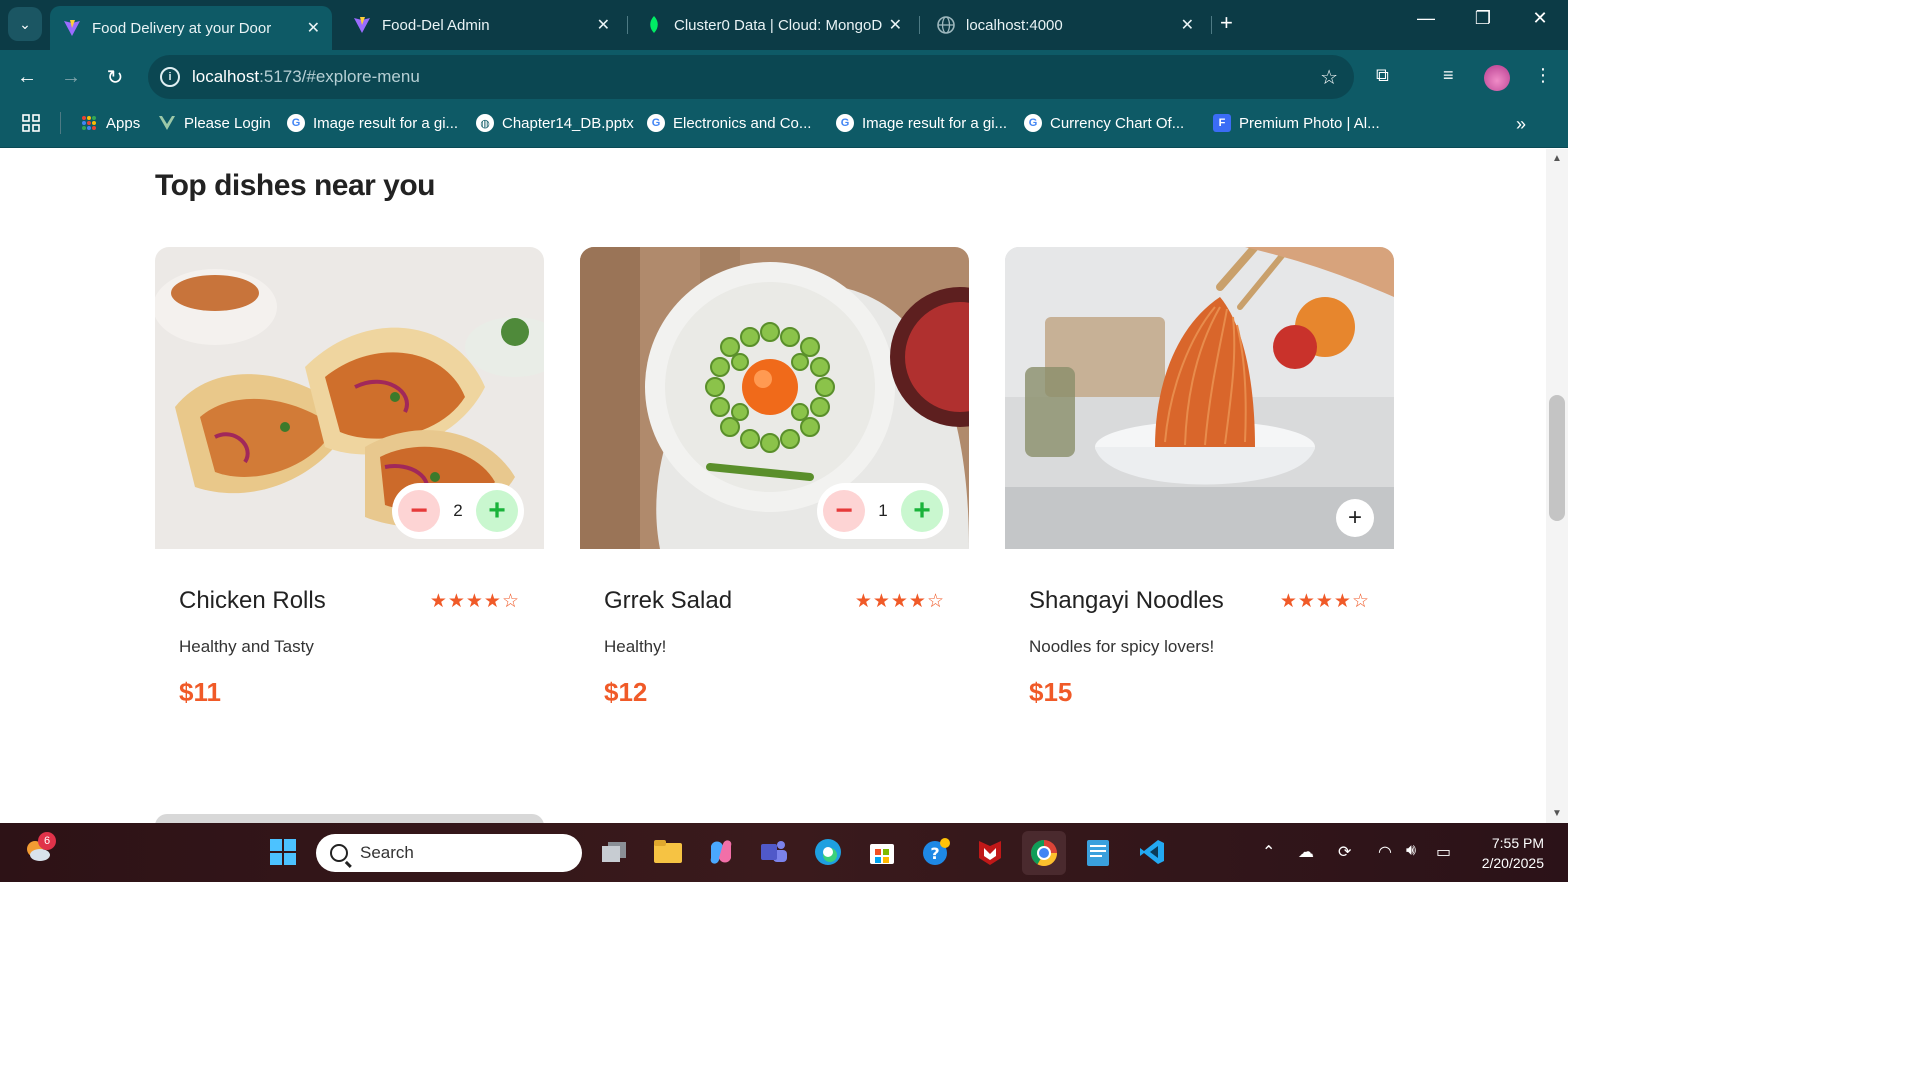 This screenshot has width=1920, height=1080. Describe the element at coordinates (990, 852) in the screenshot. I see `mcafee-icon` at that location.